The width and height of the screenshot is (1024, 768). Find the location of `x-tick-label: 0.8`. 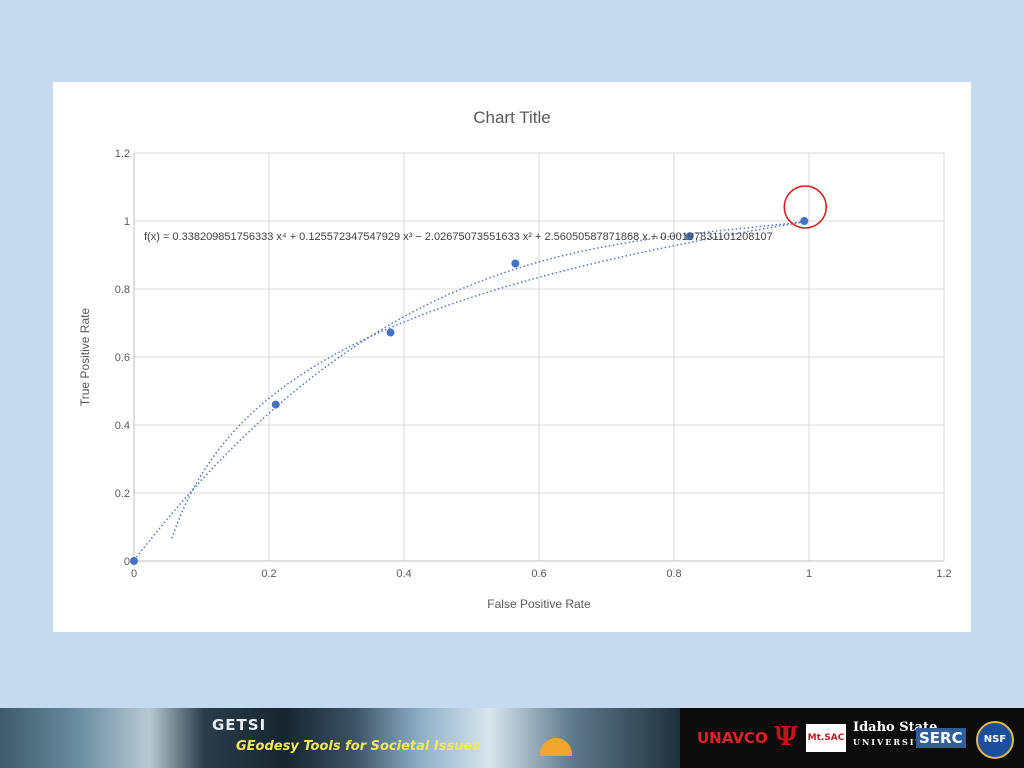

x-tick-label: 0.8 is located at coordinates (673, 574).